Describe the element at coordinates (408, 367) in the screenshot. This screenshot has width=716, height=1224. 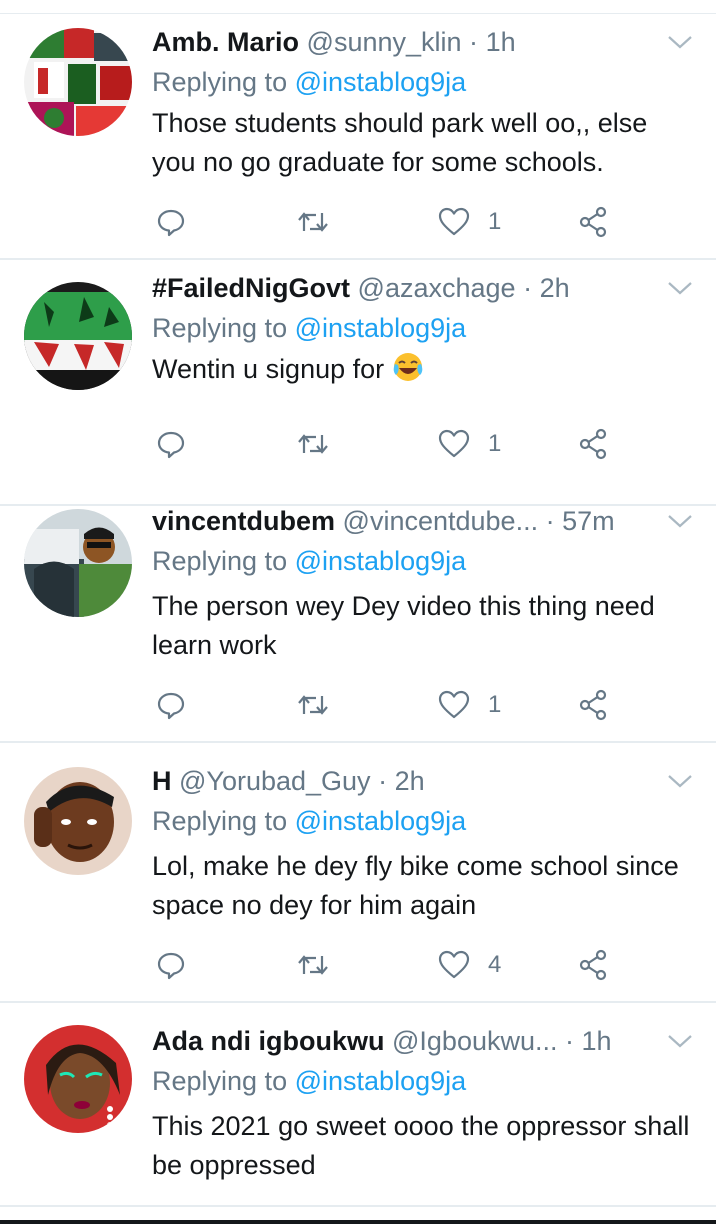
I see `laughing-crying-emoji-icon` at that location.